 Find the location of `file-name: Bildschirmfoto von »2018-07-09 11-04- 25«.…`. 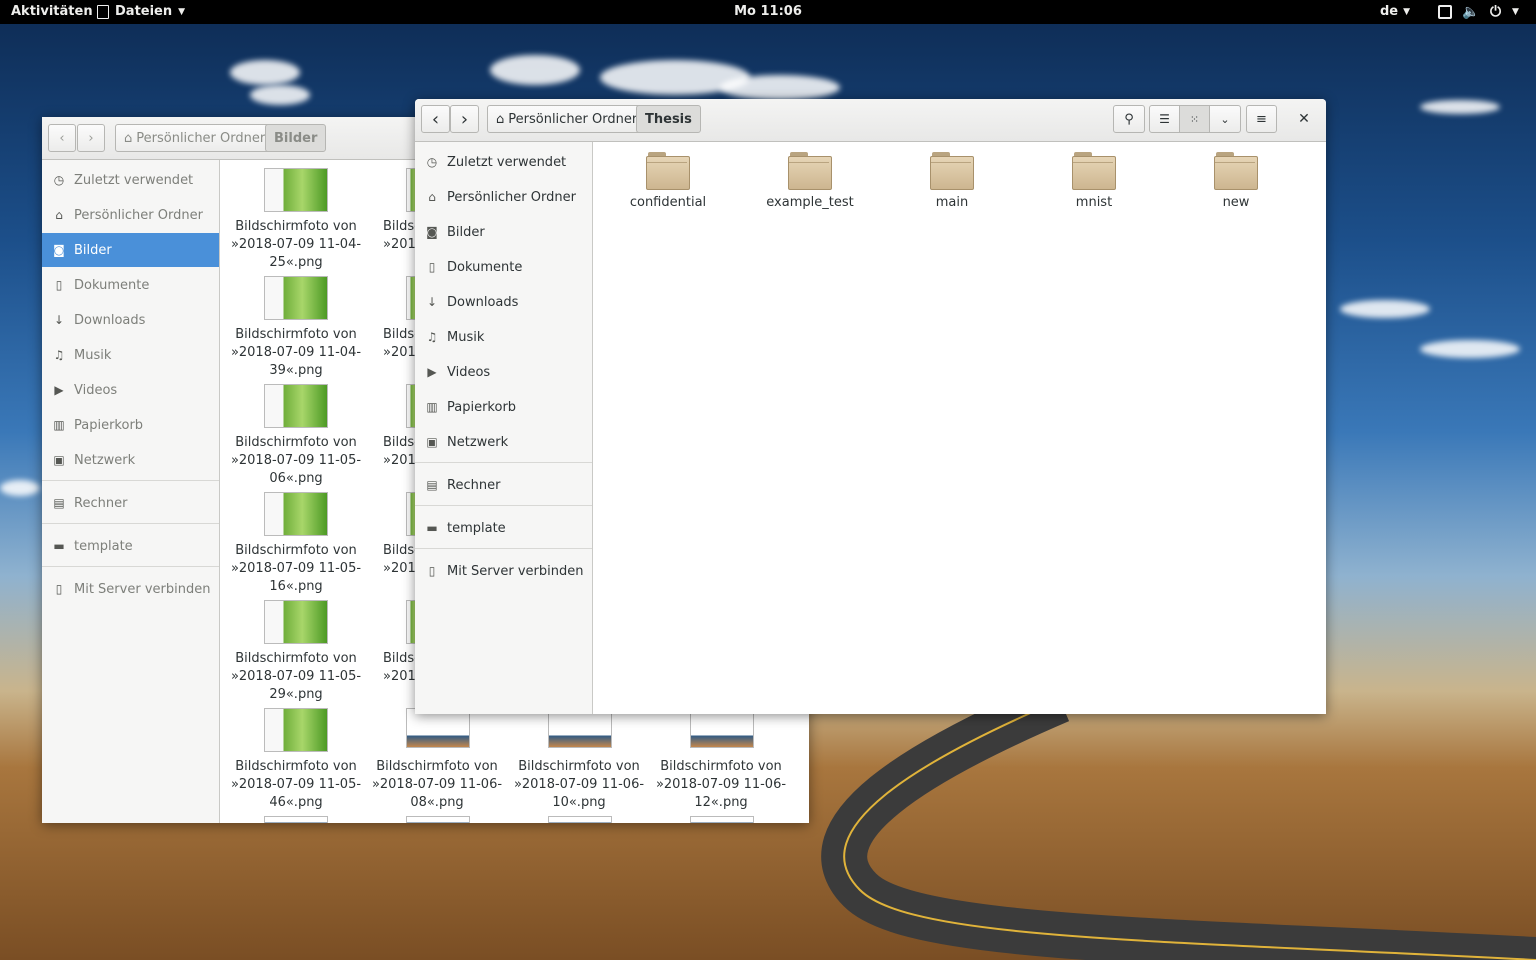

file-name: Bildschirmfoto von »2018-07-09 11-04- 25«.… is located at coordinates (296, 245).